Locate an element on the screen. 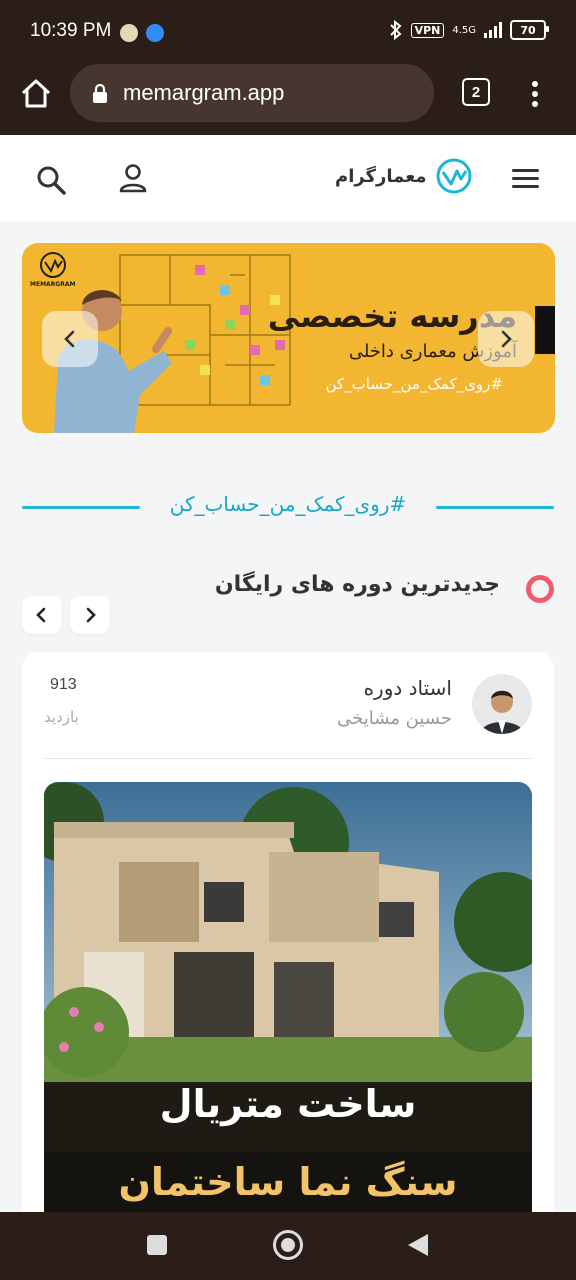  site-header: معمارگرام is located at coordinates (288, 178).